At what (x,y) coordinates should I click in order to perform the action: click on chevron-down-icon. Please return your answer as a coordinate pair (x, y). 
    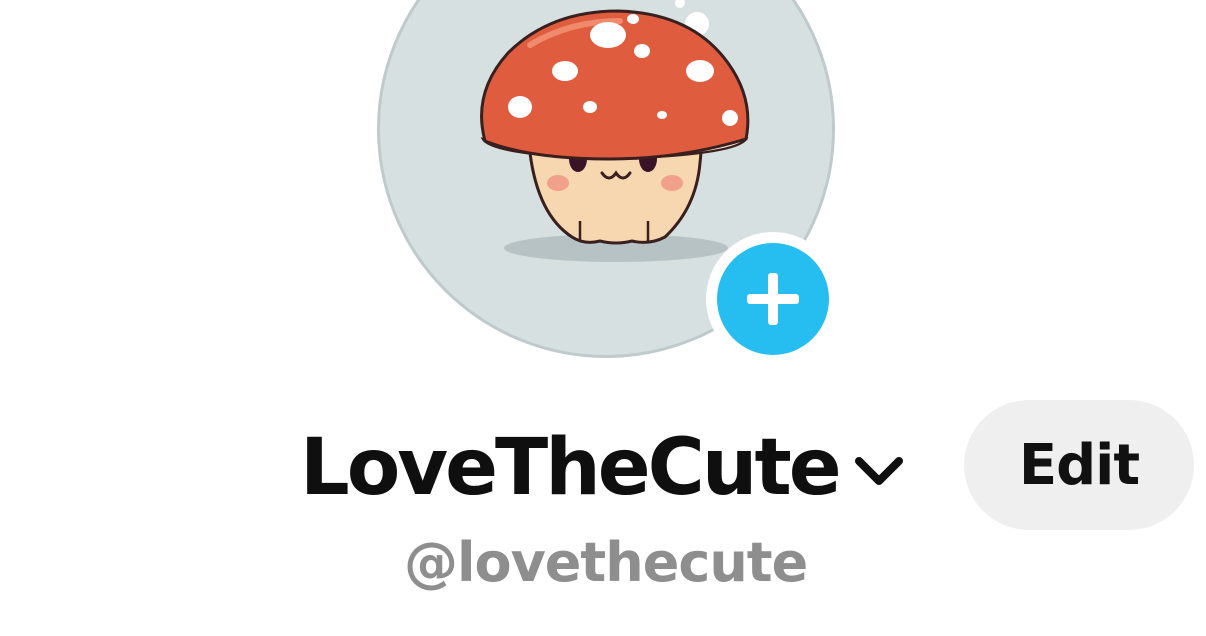
    Looking at the image, I should click on (879, 471).